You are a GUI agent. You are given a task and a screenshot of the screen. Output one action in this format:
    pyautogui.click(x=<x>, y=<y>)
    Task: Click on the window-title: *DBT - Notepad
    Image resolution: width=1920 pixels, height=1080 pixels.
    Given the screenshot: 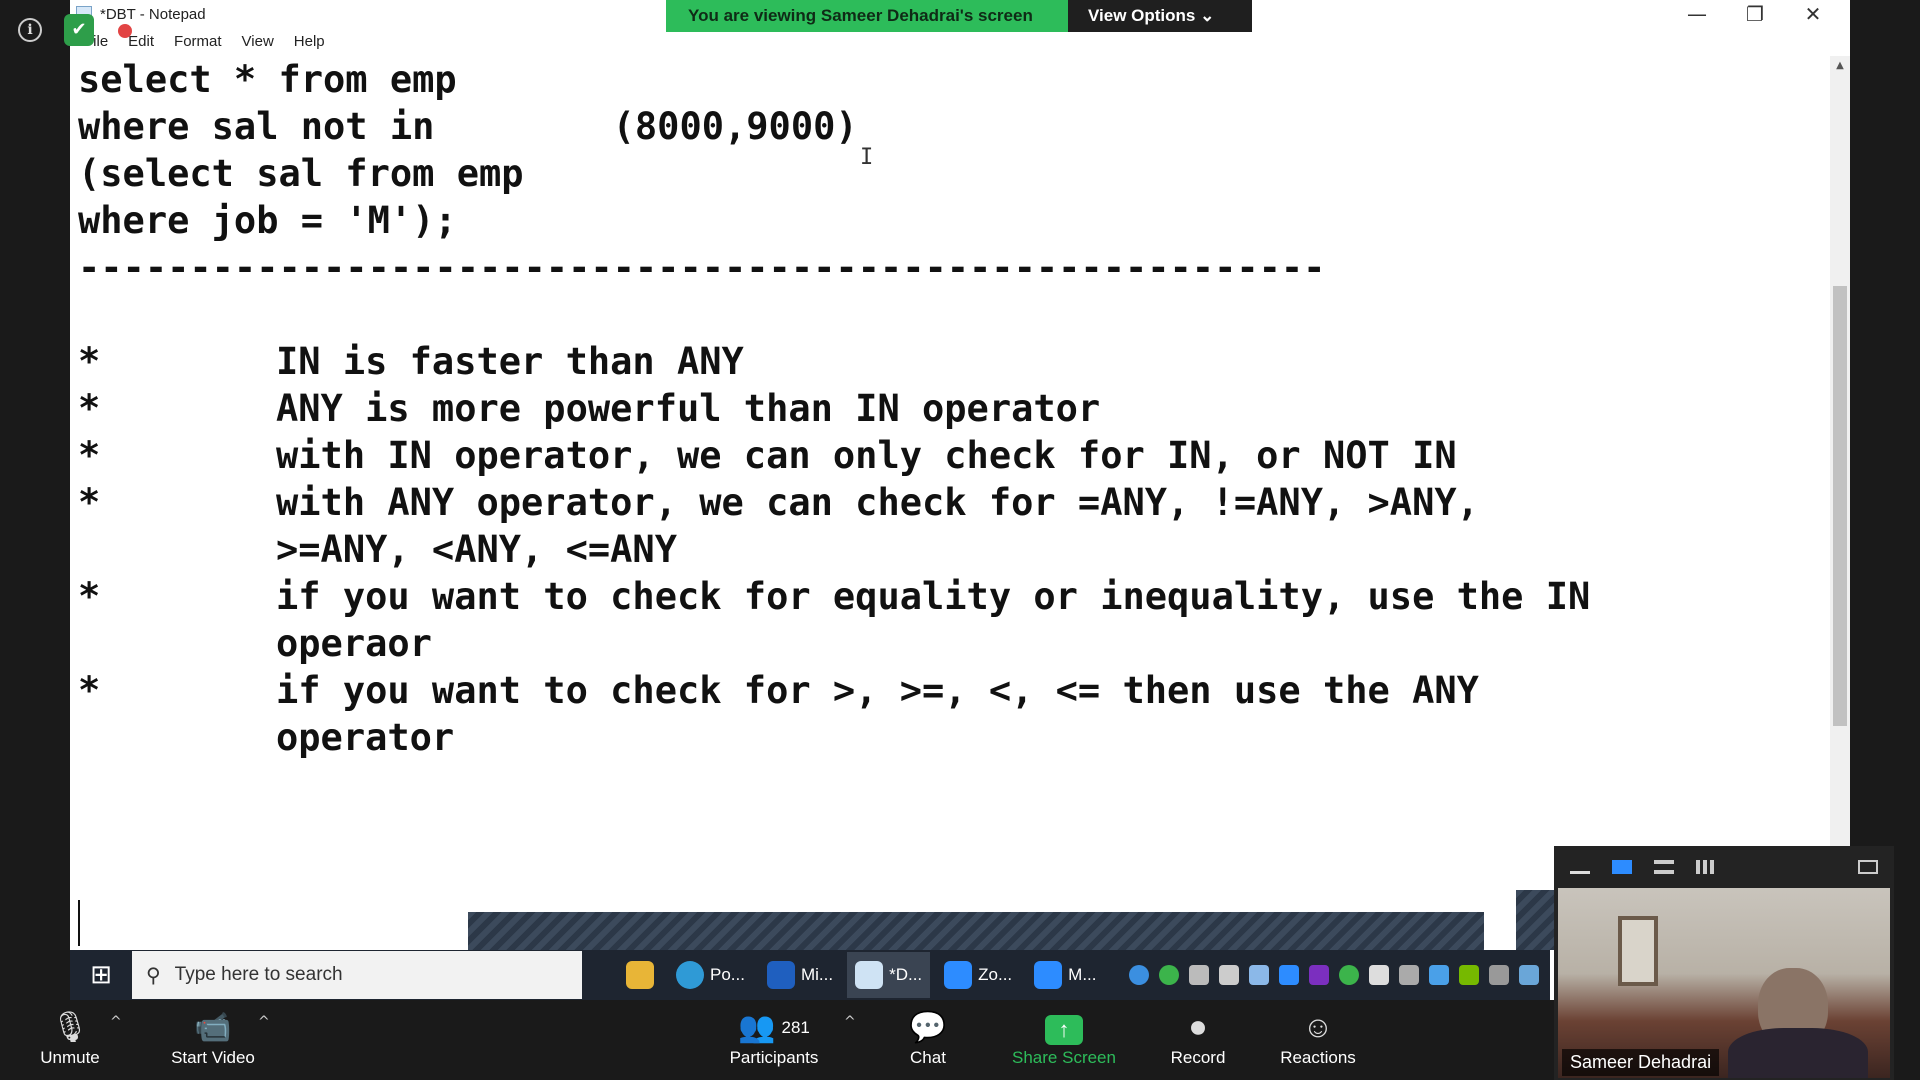 What is the action you would take?
    pyautogui.click(x=153, y=14)
    